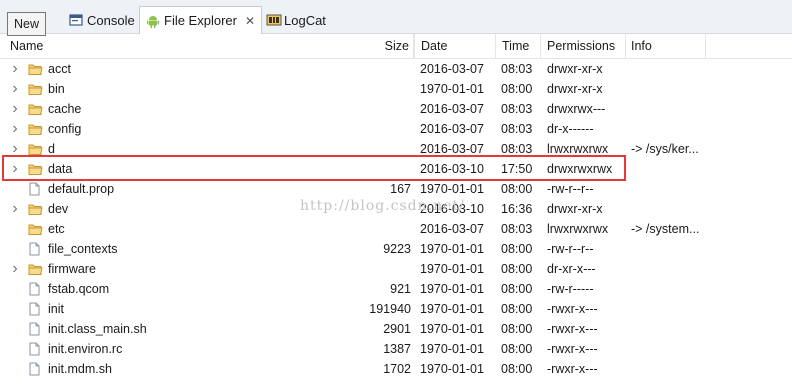  Describe the element at coordinates (400, 289) in the screenshot. I see `file-size: 921` at that location.